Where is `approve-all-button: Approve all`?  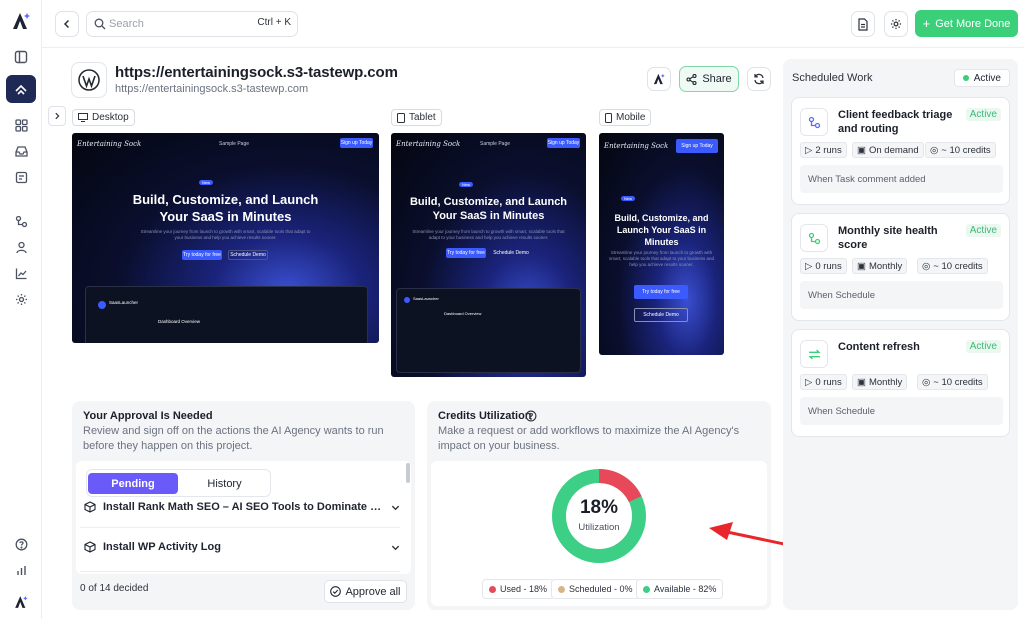 approve-all-button: Approve all is located at coordinates (365, 591).